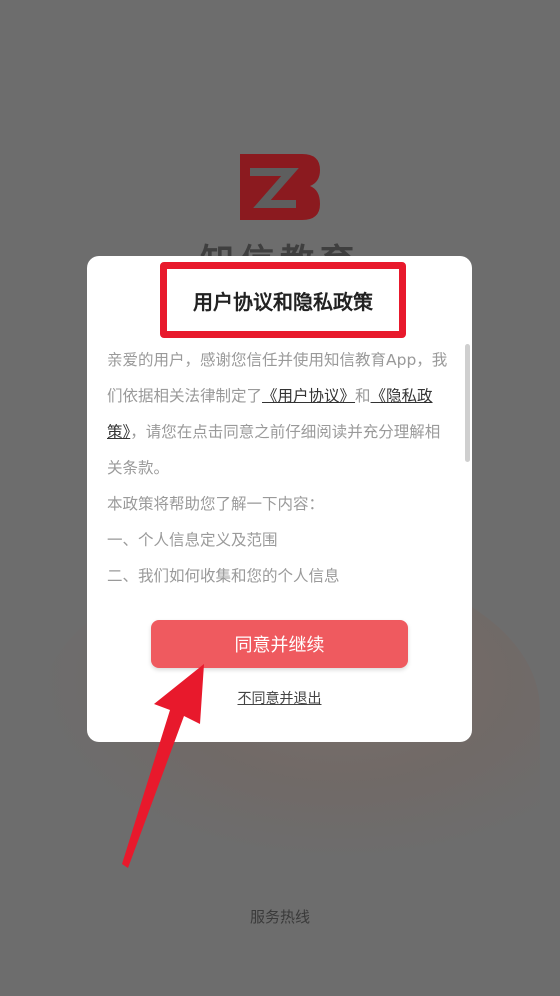 This screenshot has width=560, height=996. Describe the element at coordinates (280, 916) in the screenshot. I see `service-hotline: 服务热线` at that location.